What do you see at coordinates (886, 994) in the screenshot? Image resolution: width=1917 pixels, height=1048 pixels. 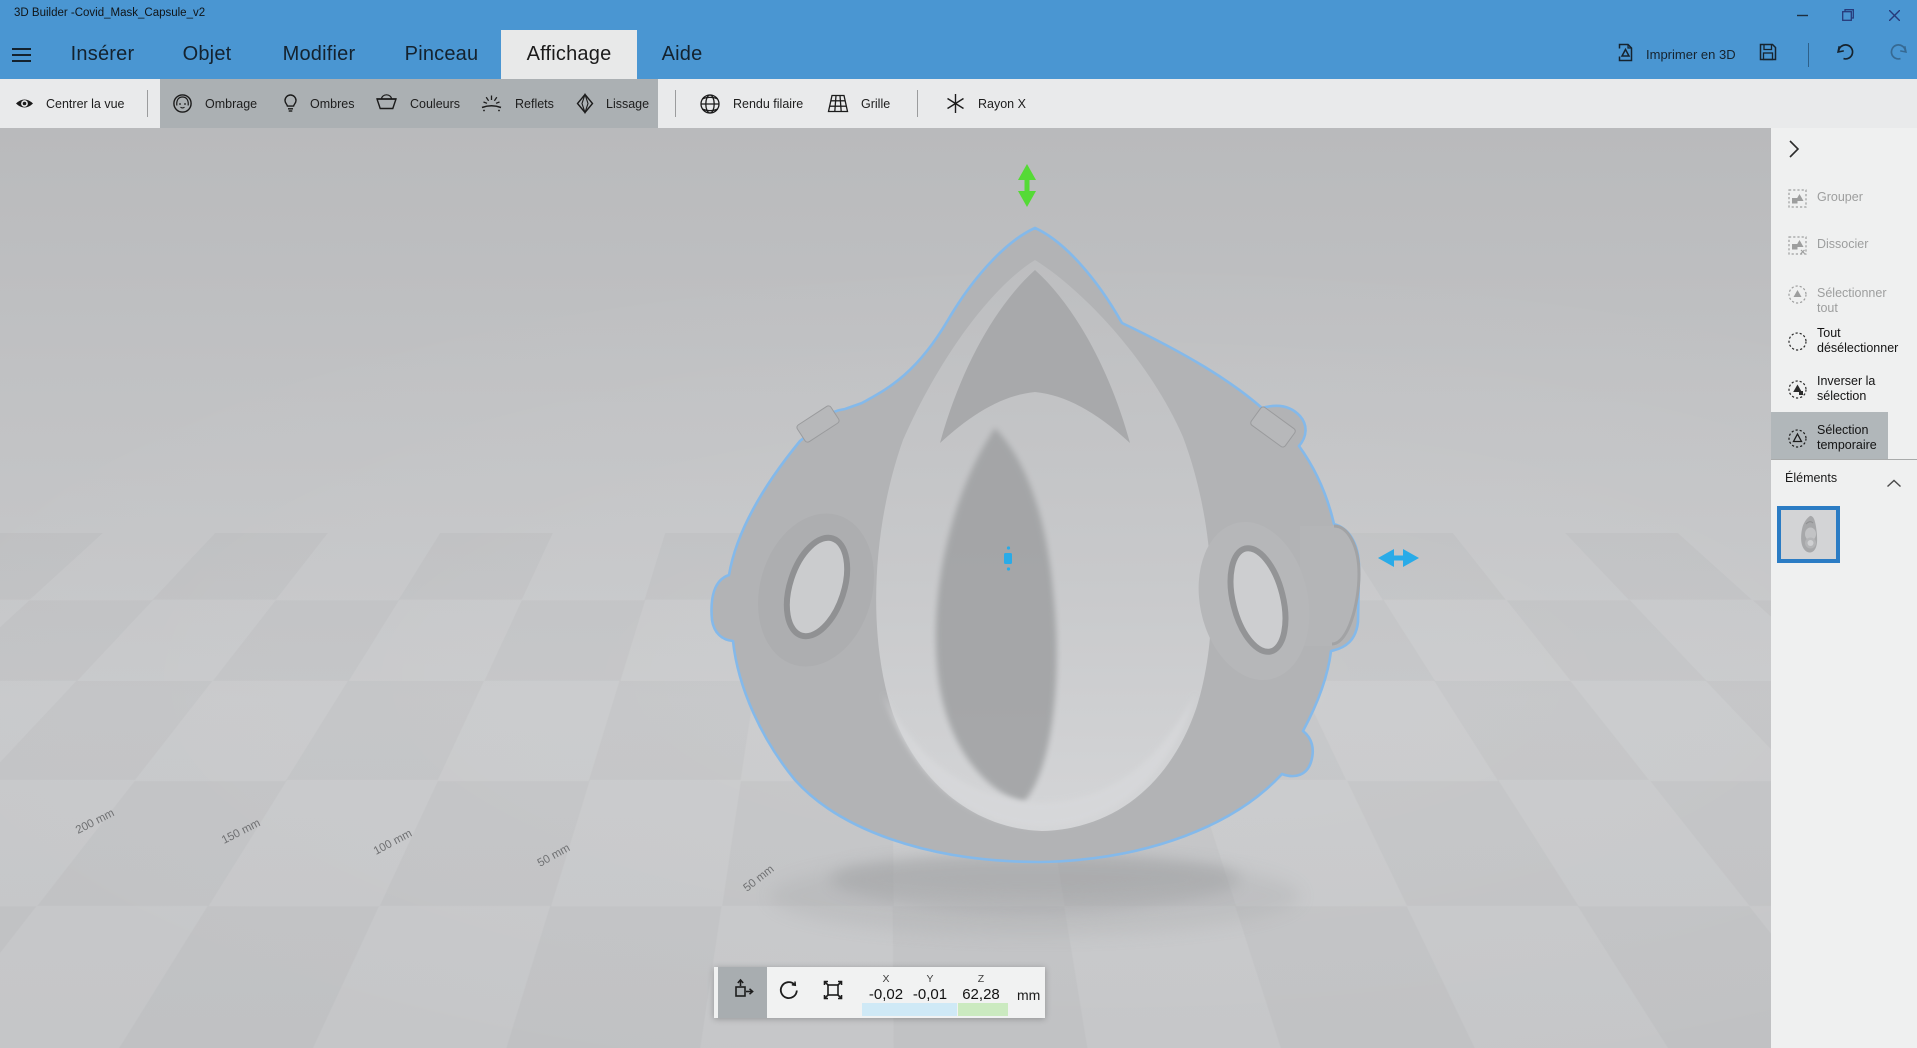 I see `axis-x-value: -0,02` at bounding box center [886, 994].